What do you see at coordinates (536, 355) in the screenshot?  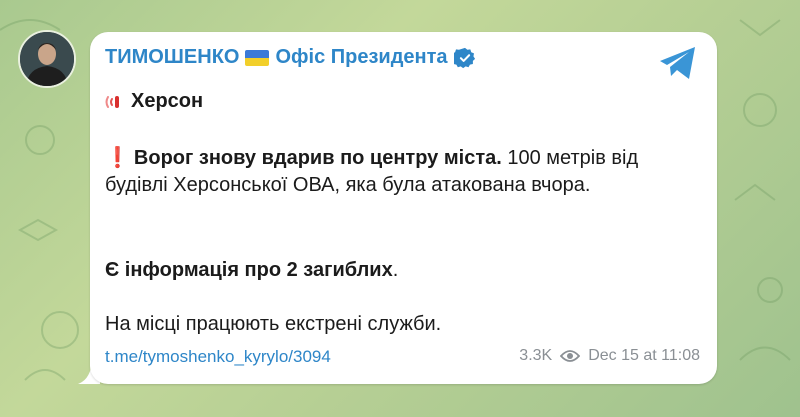 I see `view-count: 3.3K` at bounding box center [536, 355].